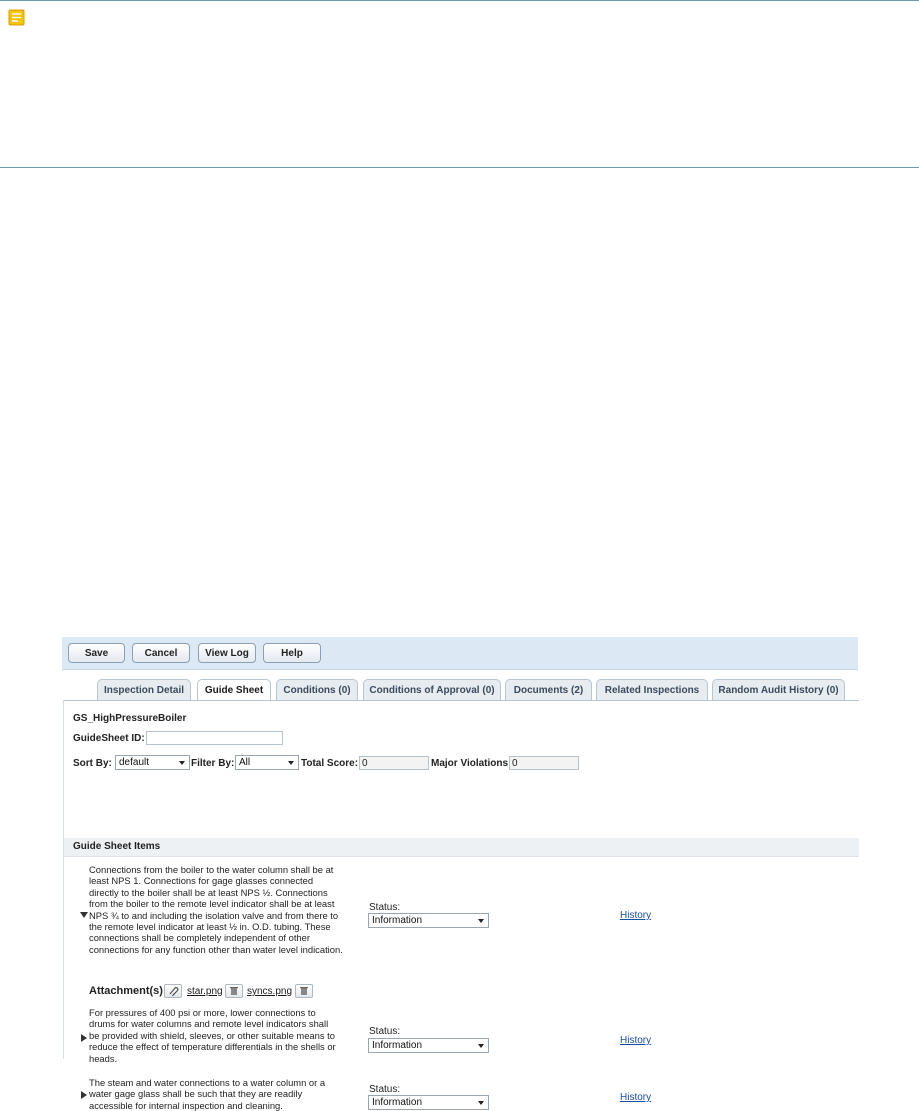  I want to click on sort-by-label: Sort By:, so click(92, 763).